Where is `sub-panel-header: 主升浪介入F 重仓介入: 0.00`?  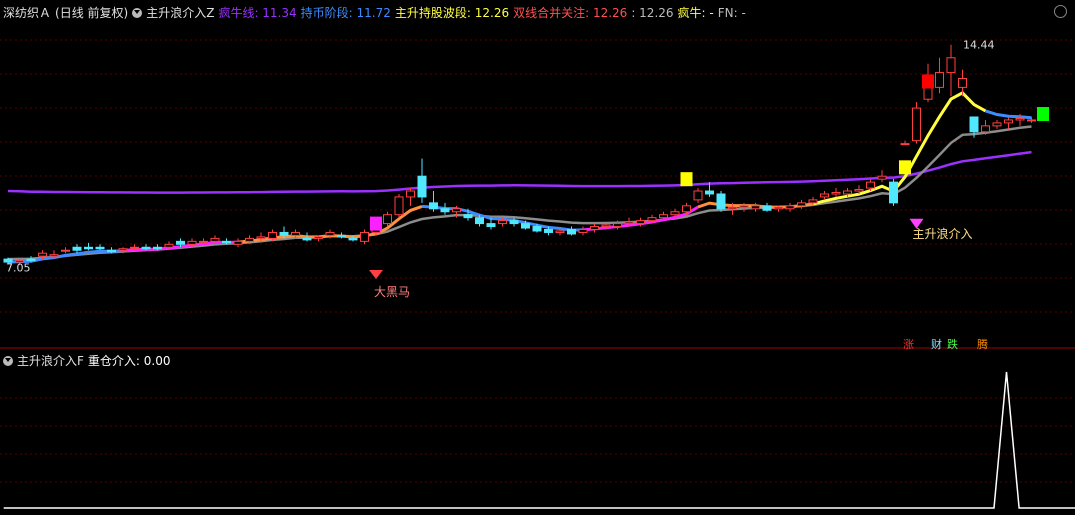 sub-panel-header: 主升浪介入F 重仓介入: 0.00 is located at coordinates (90, 361).